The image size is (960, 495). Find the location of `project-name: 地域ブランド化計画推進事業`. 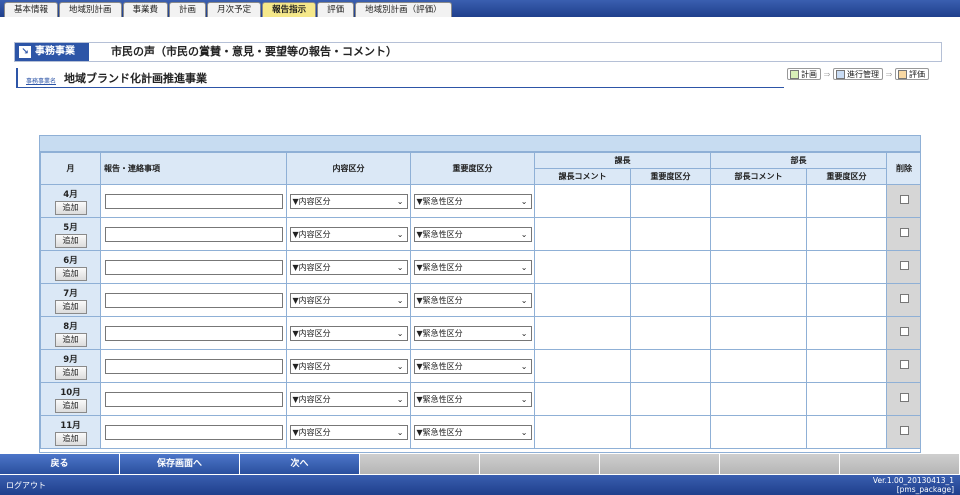

project-name: 地域ブランド化計画推進事業 is located at coordinates (135, 78).